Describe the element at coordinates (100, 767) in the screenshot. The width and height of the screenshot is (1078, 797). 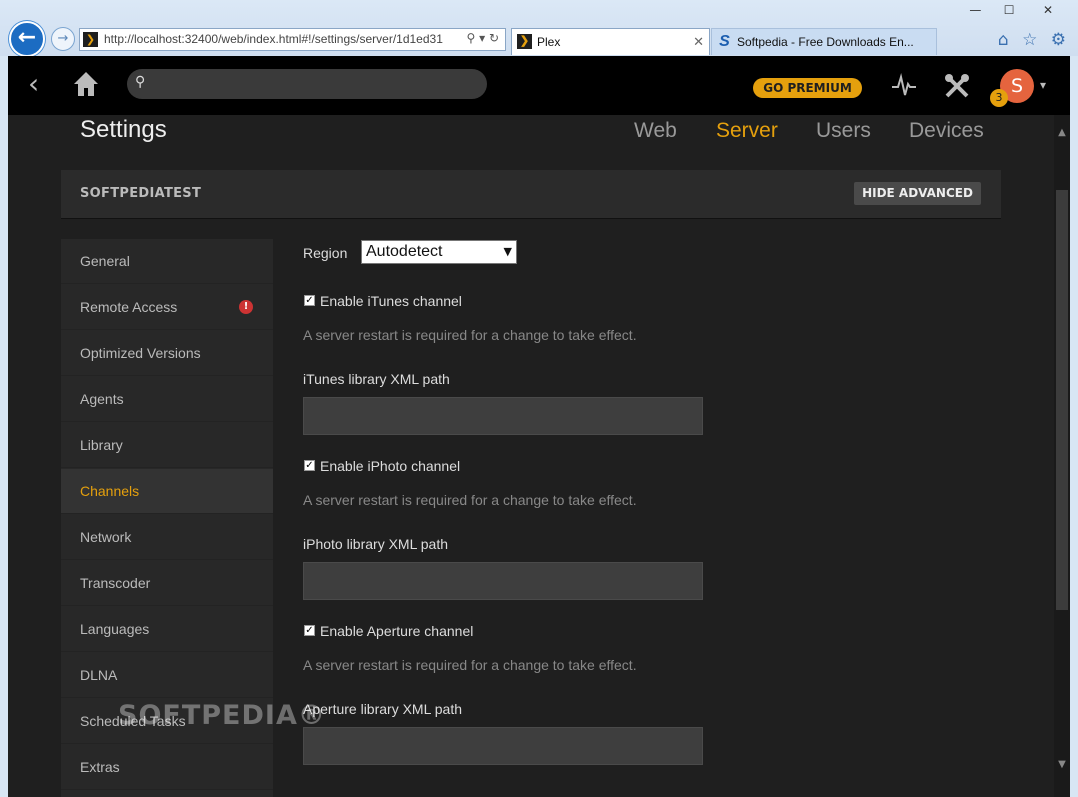
I see `sidebar-item-label: Extras` at that location.